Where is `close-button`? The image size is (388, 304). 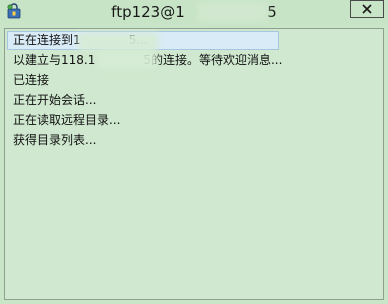 close-button is located at coordinates (367, 9).